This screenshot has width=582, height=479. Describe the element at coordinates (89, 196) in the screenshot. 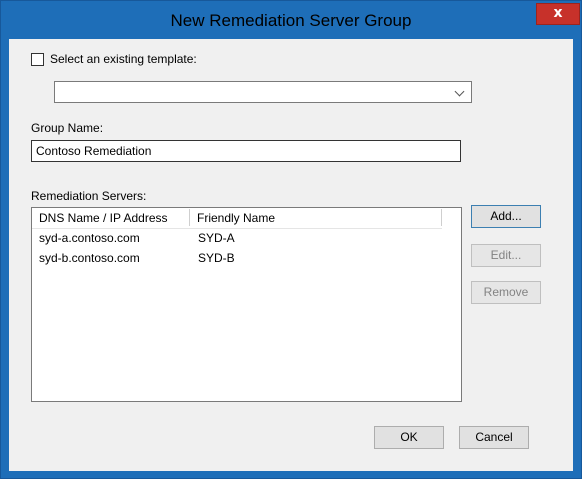

I see `remediation-servers-label: Remediation Servers:` at that location.